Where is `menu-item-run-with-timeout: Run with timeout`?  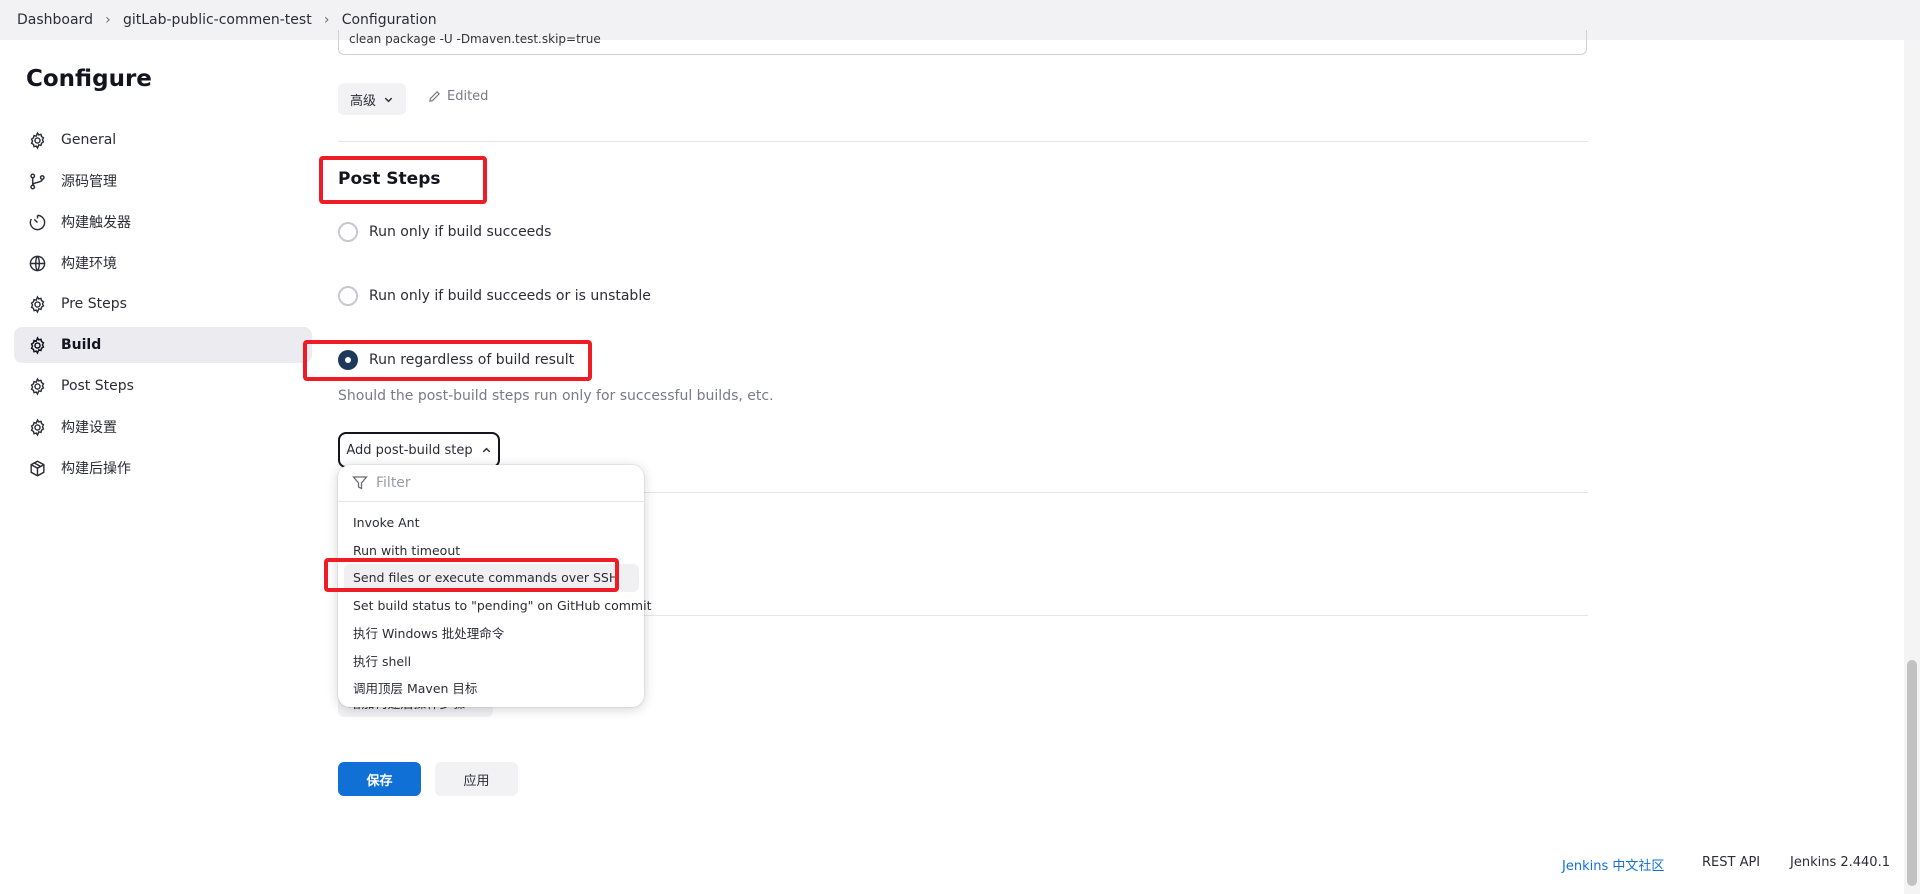
menu-item-run-with-timeout: Run with timeout is located at coordinates (488, 551).